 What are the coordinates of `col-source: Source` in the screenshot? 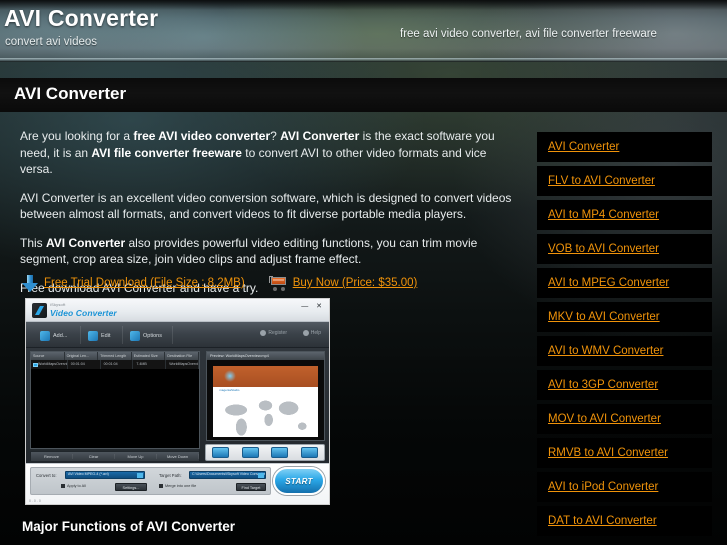 It's located at (48, 356).